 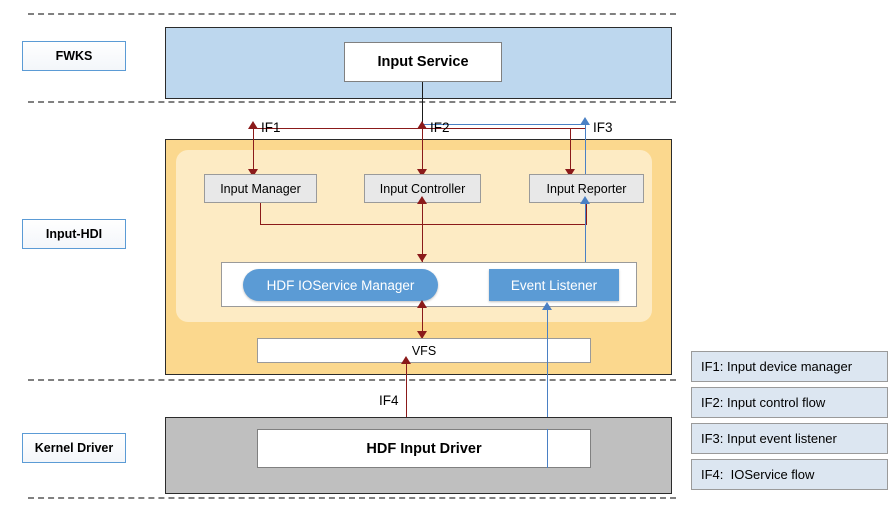 What do you see at coordinates (758, 474) in the screenshot?
I see `legend-item-if4-label: IF4: IOService flow` at bounding box center [758, 474].